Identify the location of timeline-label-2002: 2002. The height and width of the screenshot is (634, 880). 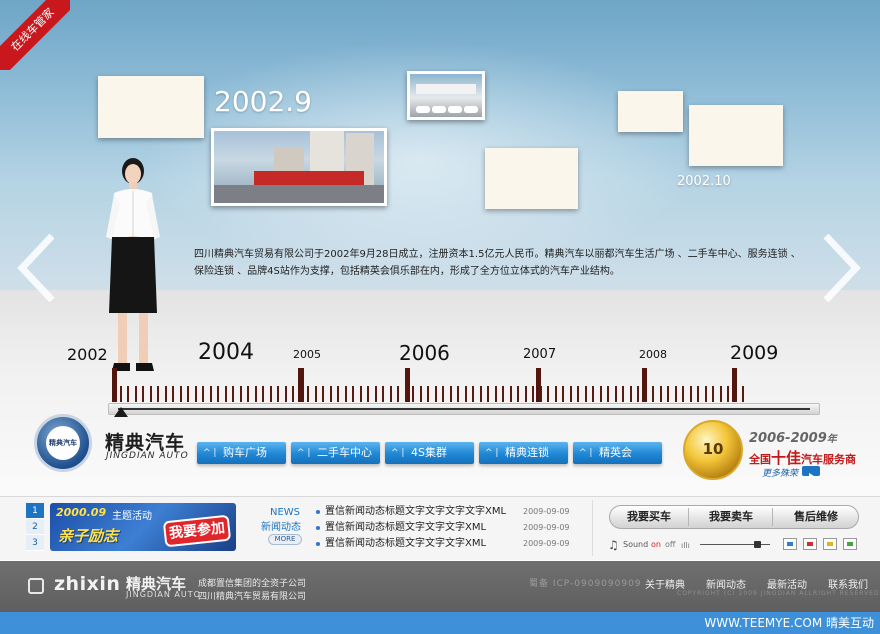
(87, 354).